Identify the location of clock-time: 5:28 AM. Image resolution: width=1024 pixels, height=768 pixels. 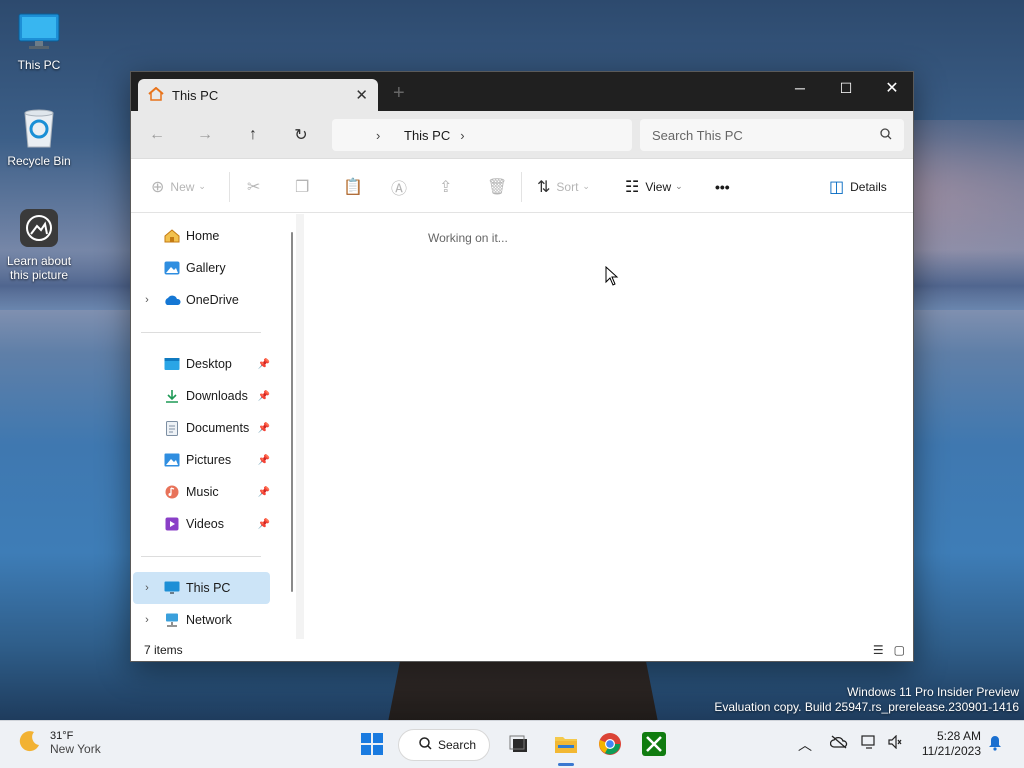
(958, 736).